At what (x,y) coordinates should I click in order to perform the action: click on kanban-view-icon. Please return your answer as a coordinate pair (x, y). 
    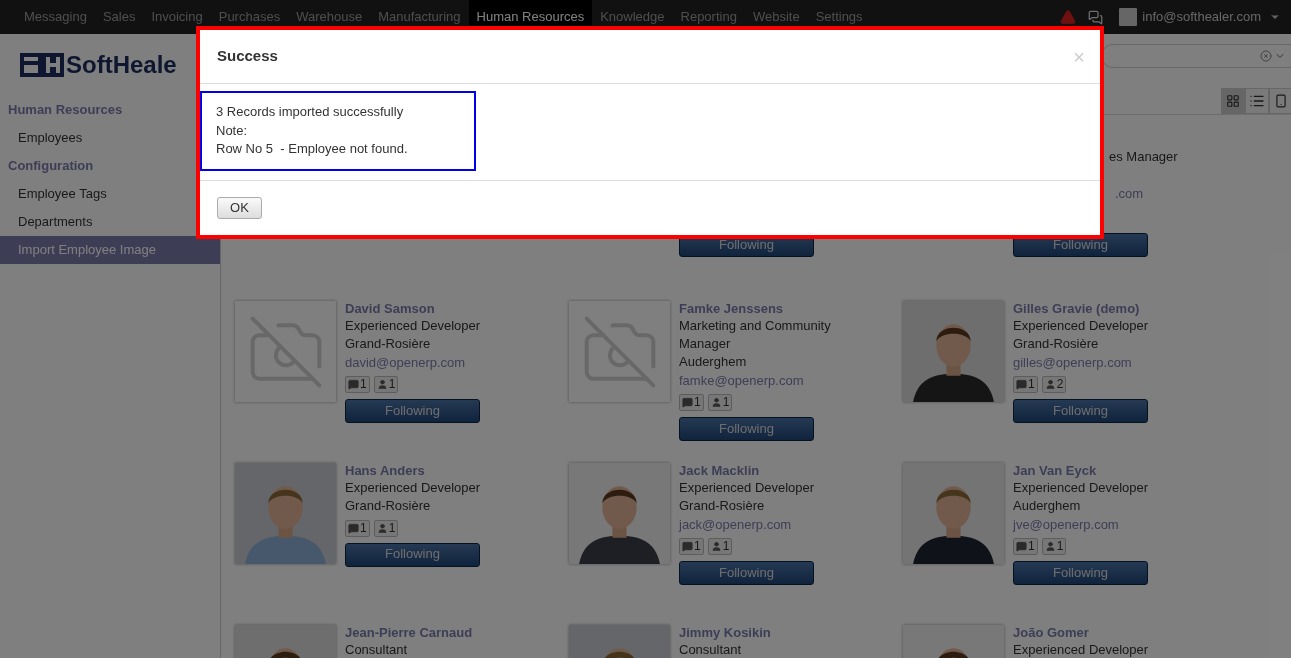
    Looking at the image, I should click on (1233, 101).